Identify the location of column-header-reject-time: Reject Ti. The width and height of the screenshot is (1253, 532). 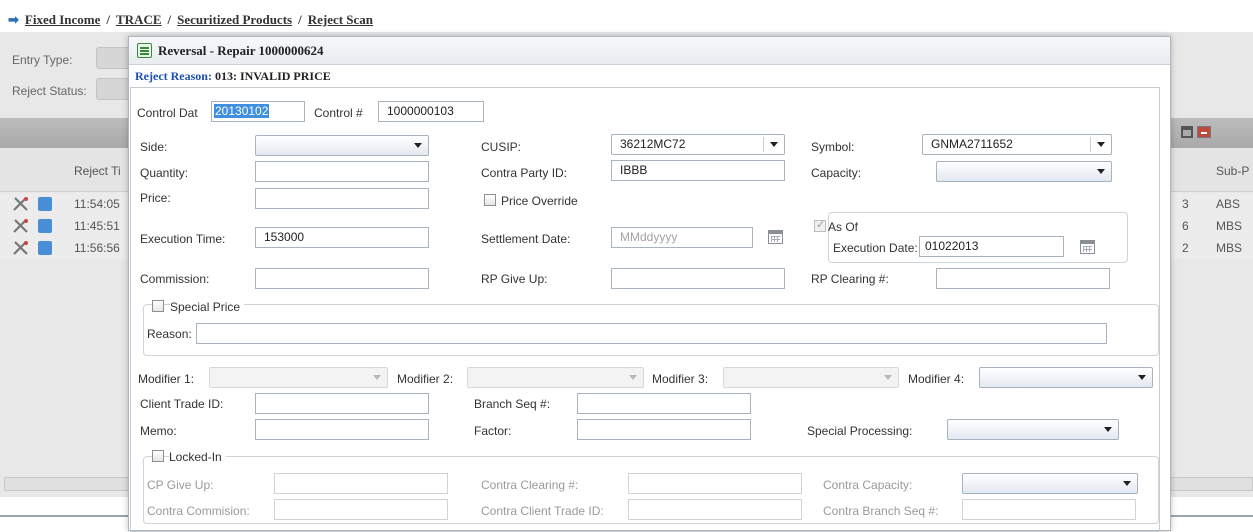
(97, 171).